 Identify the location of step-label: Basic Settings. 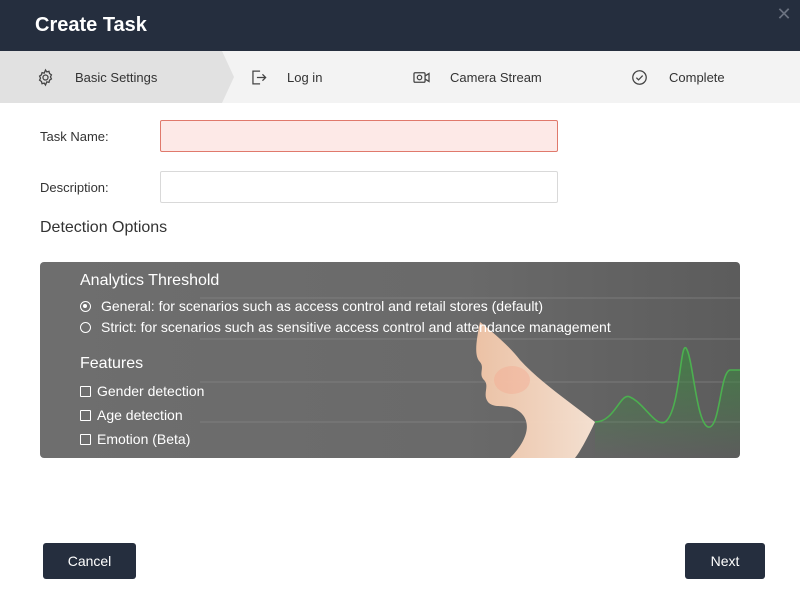
(116, 77).